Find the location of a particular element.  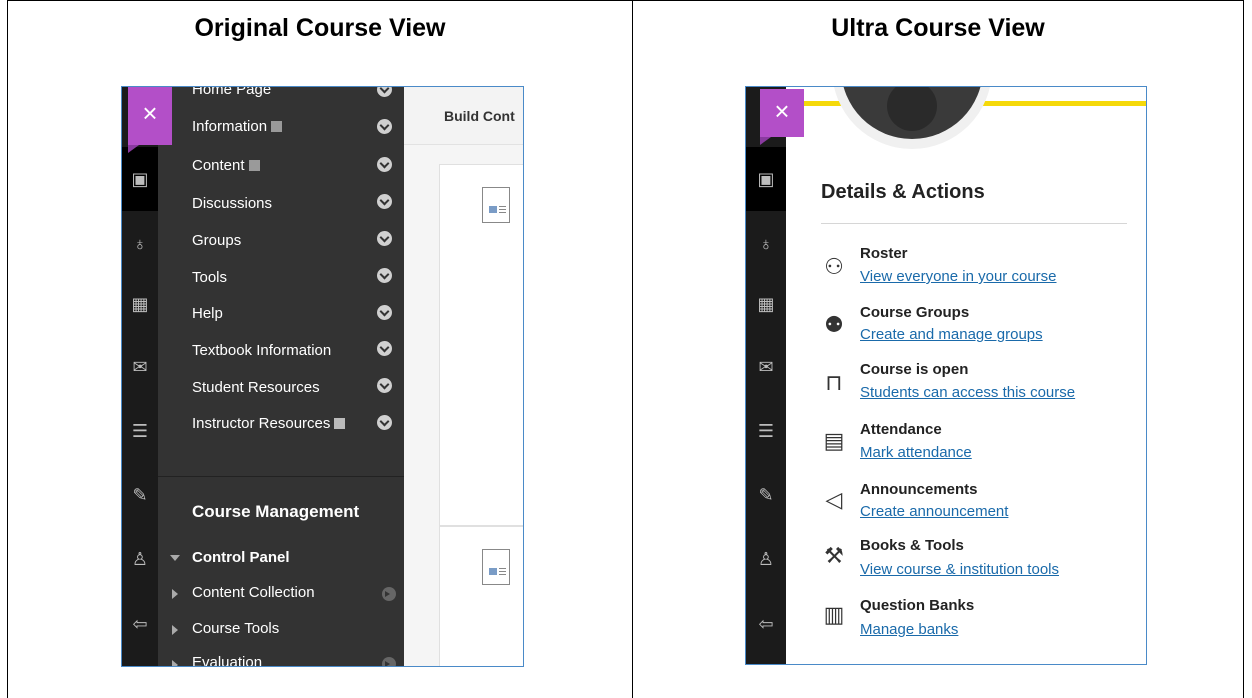

books-tools-title: Books & Tools is located at coordinates (912, 545).